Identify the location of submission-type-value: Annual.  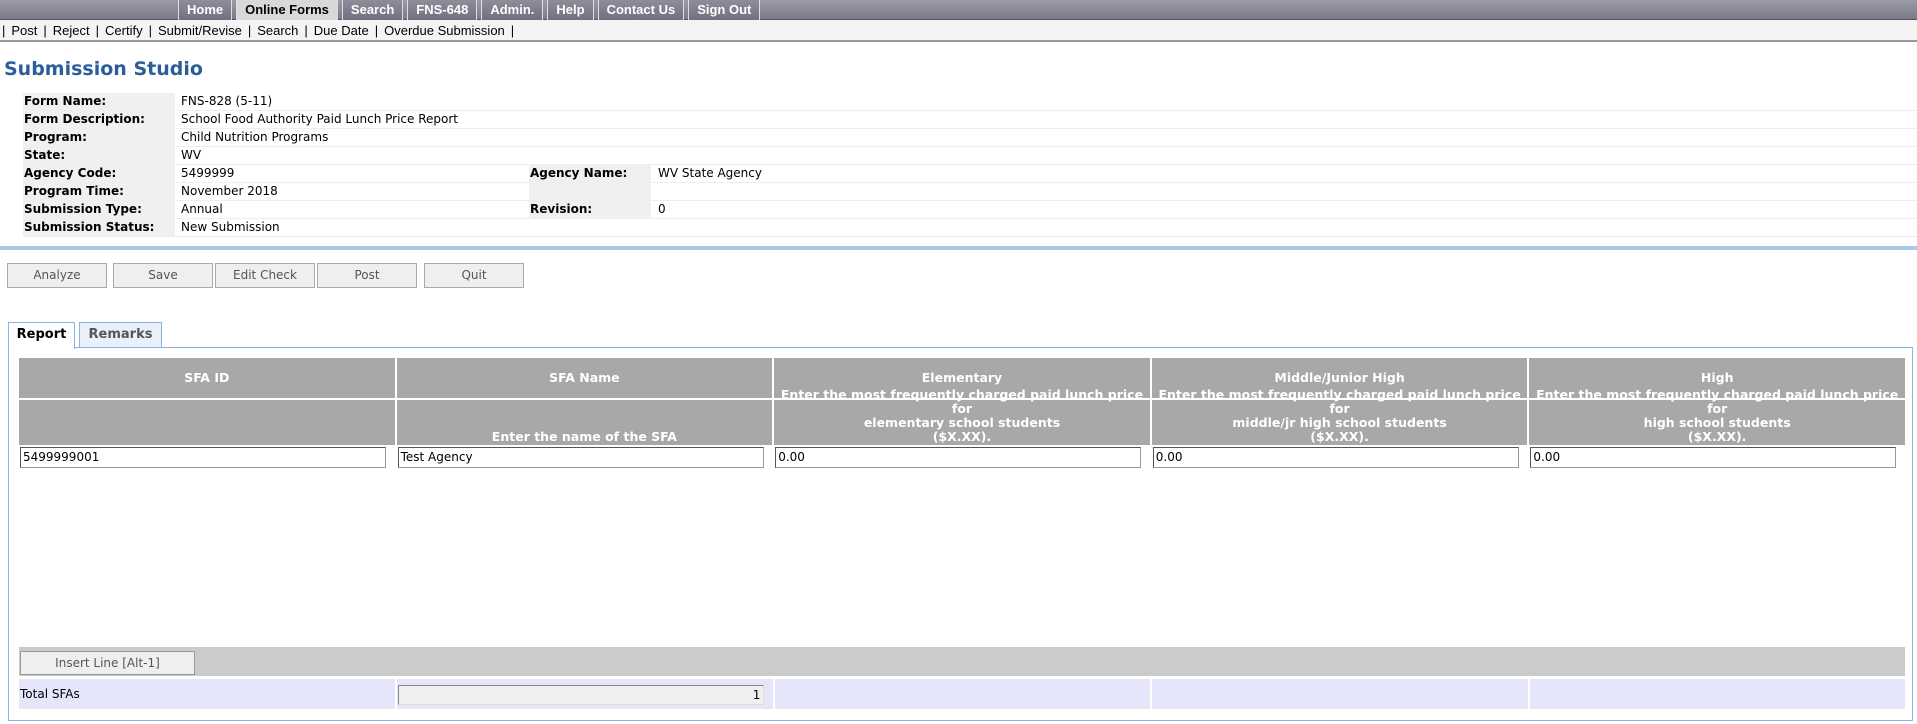
(202, 209).